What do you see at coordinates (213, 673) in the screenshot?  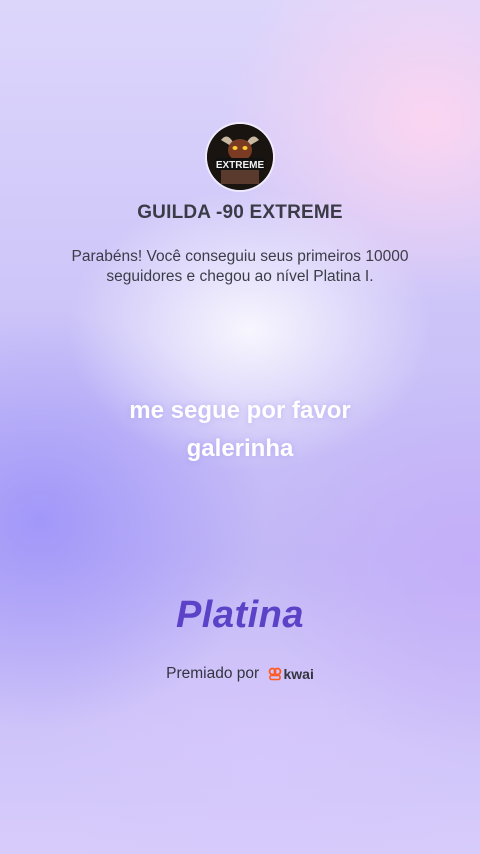 I see `awarded-by-label: Premiado por` at bounding box center [213, 673].